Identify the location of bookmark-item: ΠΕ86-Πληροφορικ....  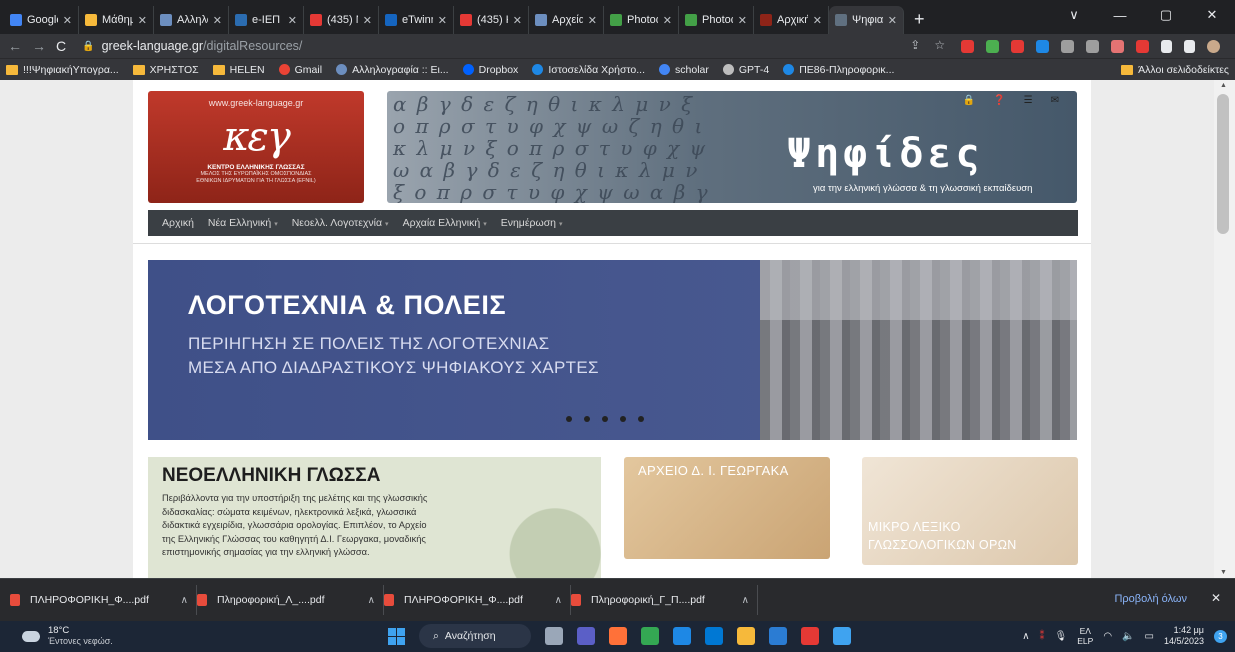
(838, 70).